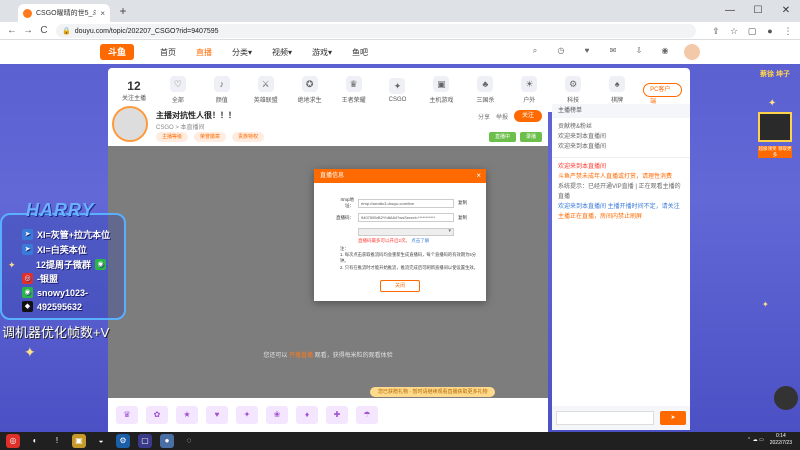 The width and height of the screenshot is (800, 450). I want to click on streamer-avatar, so click(130, 124).